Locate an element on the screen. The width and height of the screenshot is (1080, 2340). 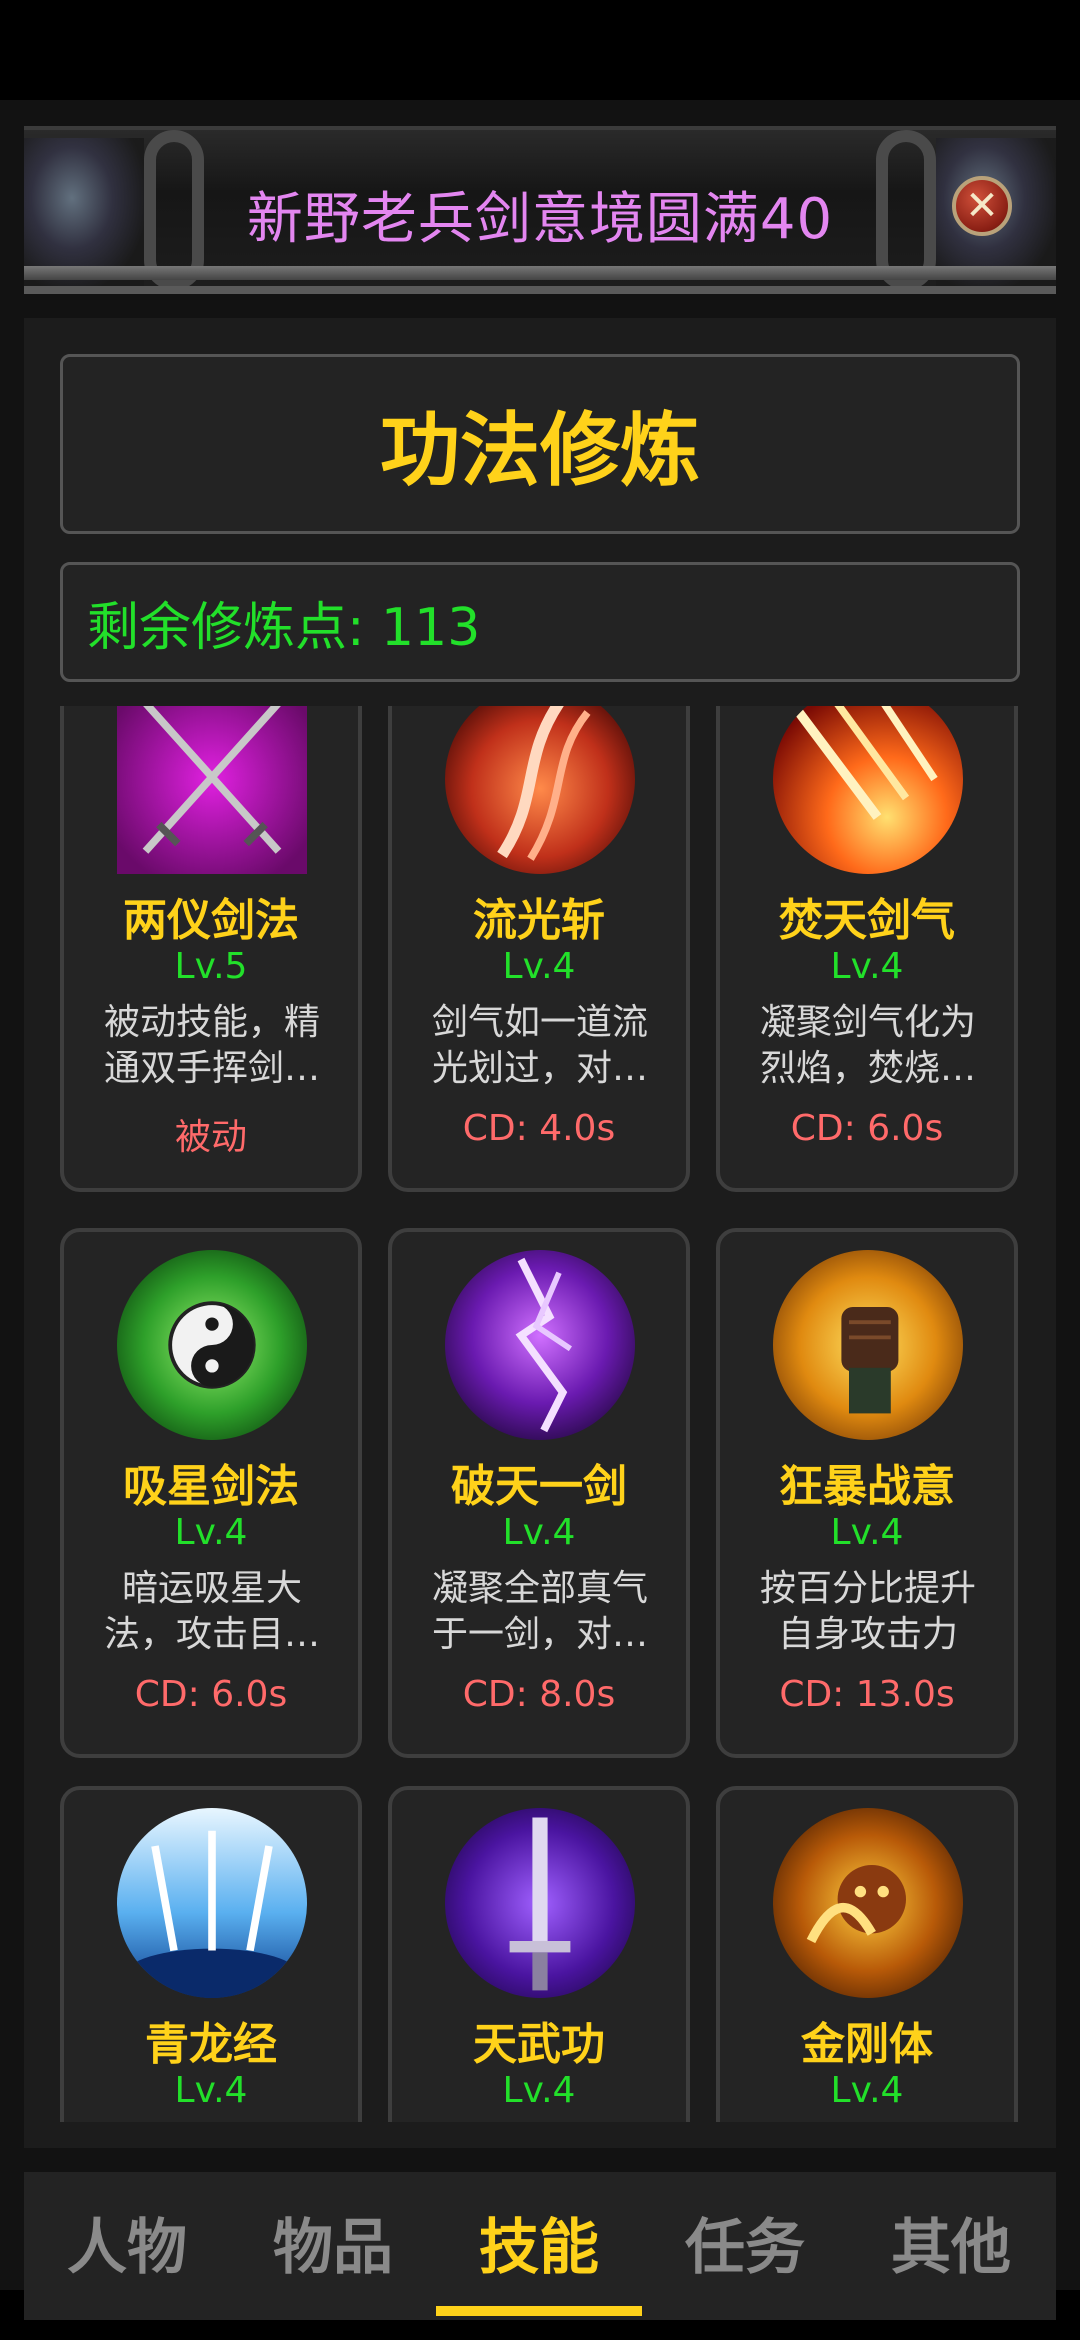
banner-title: 新野老兵剑意境圆满40 is located at coordinates (540, 219).